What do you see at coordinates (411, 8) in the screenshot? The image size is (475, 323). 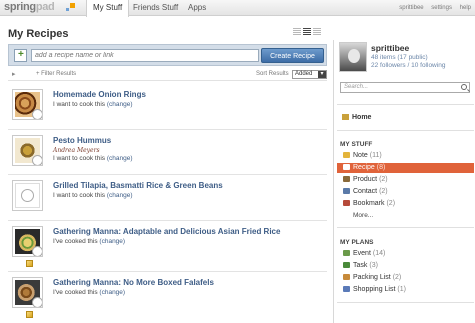 I see `user-link: sprittibee` at bounding box center [411, 8].